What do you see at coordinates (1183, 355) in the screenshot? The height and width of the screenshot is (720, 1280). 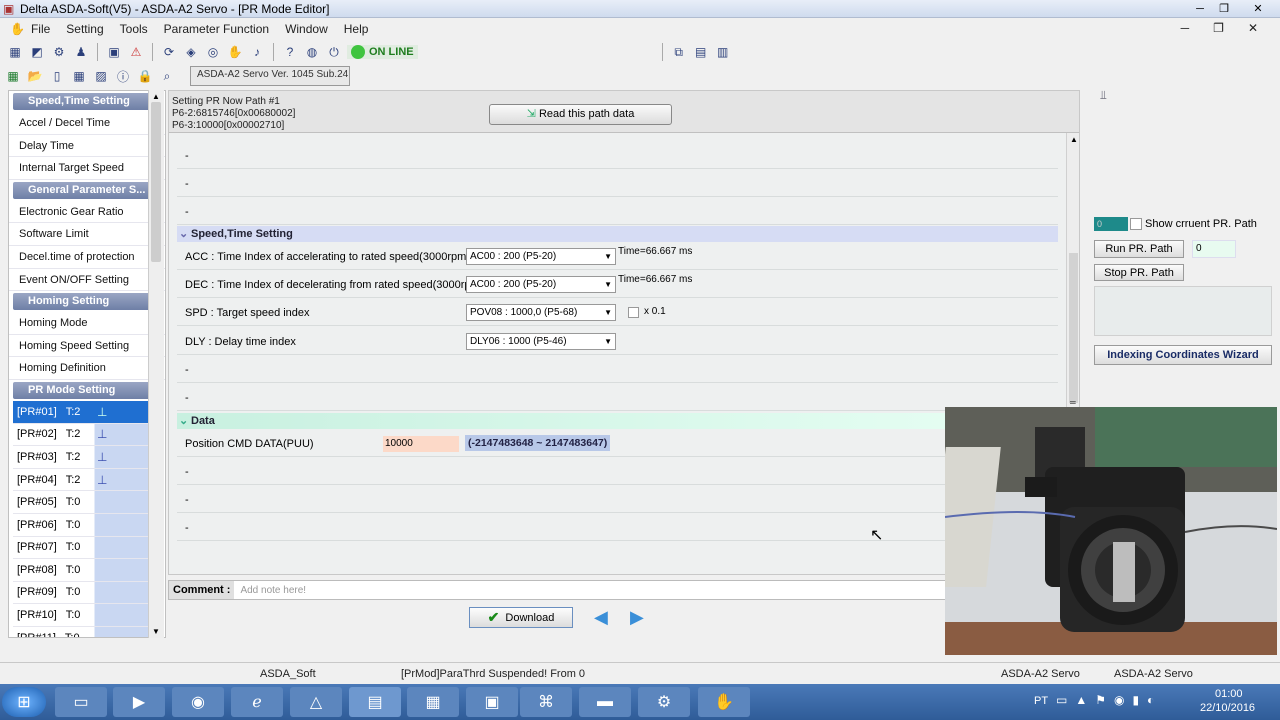 I see `indexing-wizard-button: Indexing Coordinates Wizard` at bounding box center [1183, 355].